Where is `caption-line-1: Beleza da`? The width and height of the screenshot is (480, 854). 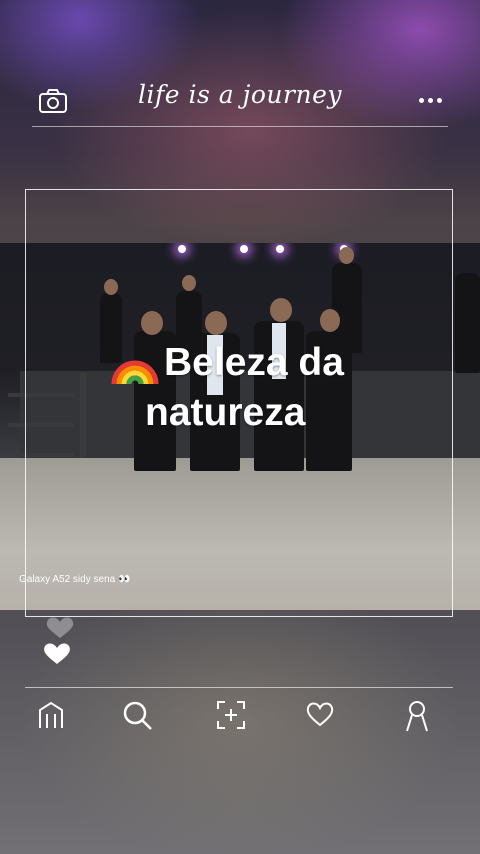
caption-line-1: Beleza da is located at coordinates (254, 362).